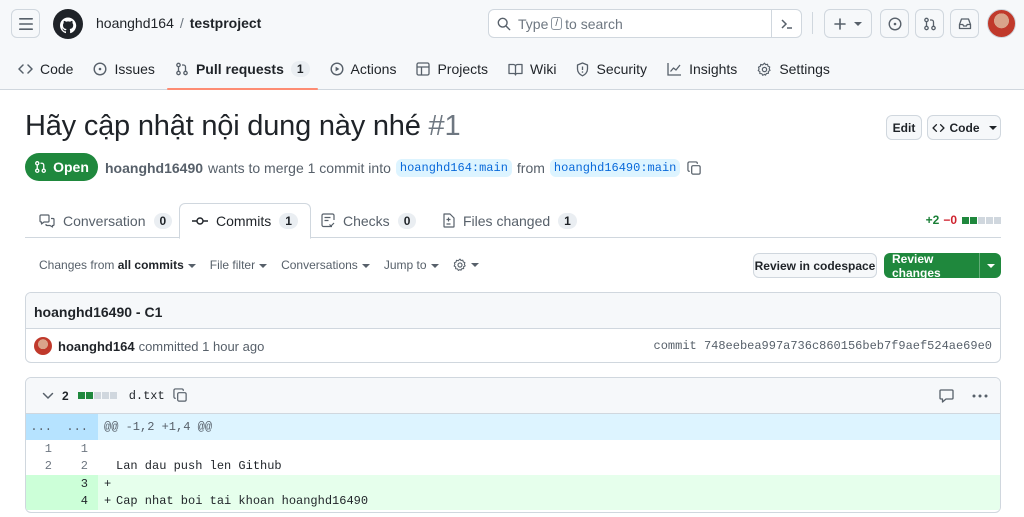 The width and height of the screenshot is (1024, 517). I want to click on file-change-count: 2, so click(65, 395).